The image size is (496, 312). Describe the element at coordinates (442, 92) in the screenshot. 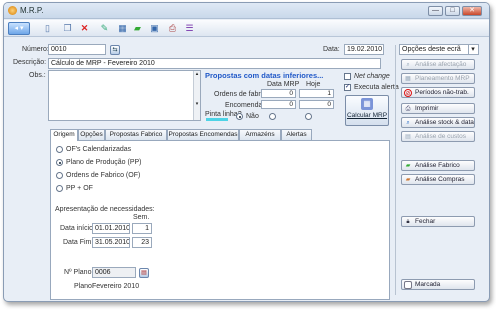

I see `periodos-label: Períodos não-trab.` at that location.